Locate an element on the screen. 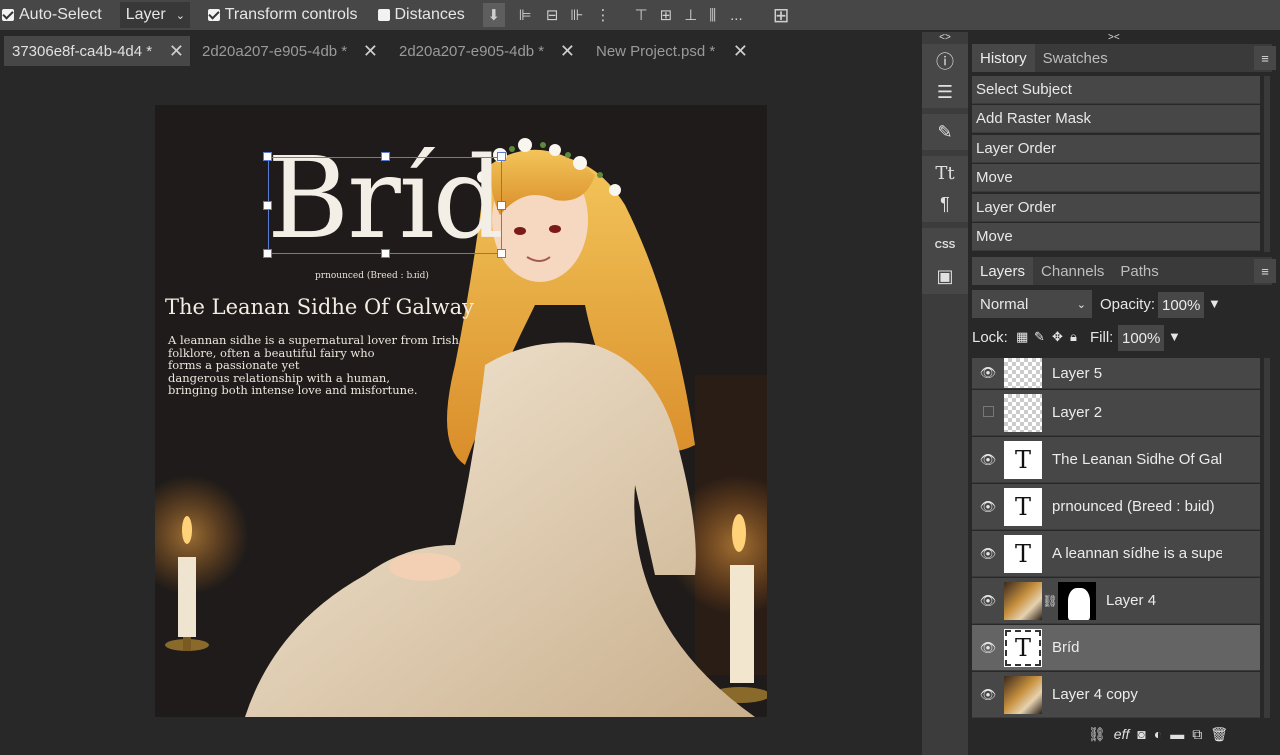 The width and height of the screenshot is (1280, 755). layer-row: 👁︎ Layer 4 copy is located at coordinates (1116, 695).